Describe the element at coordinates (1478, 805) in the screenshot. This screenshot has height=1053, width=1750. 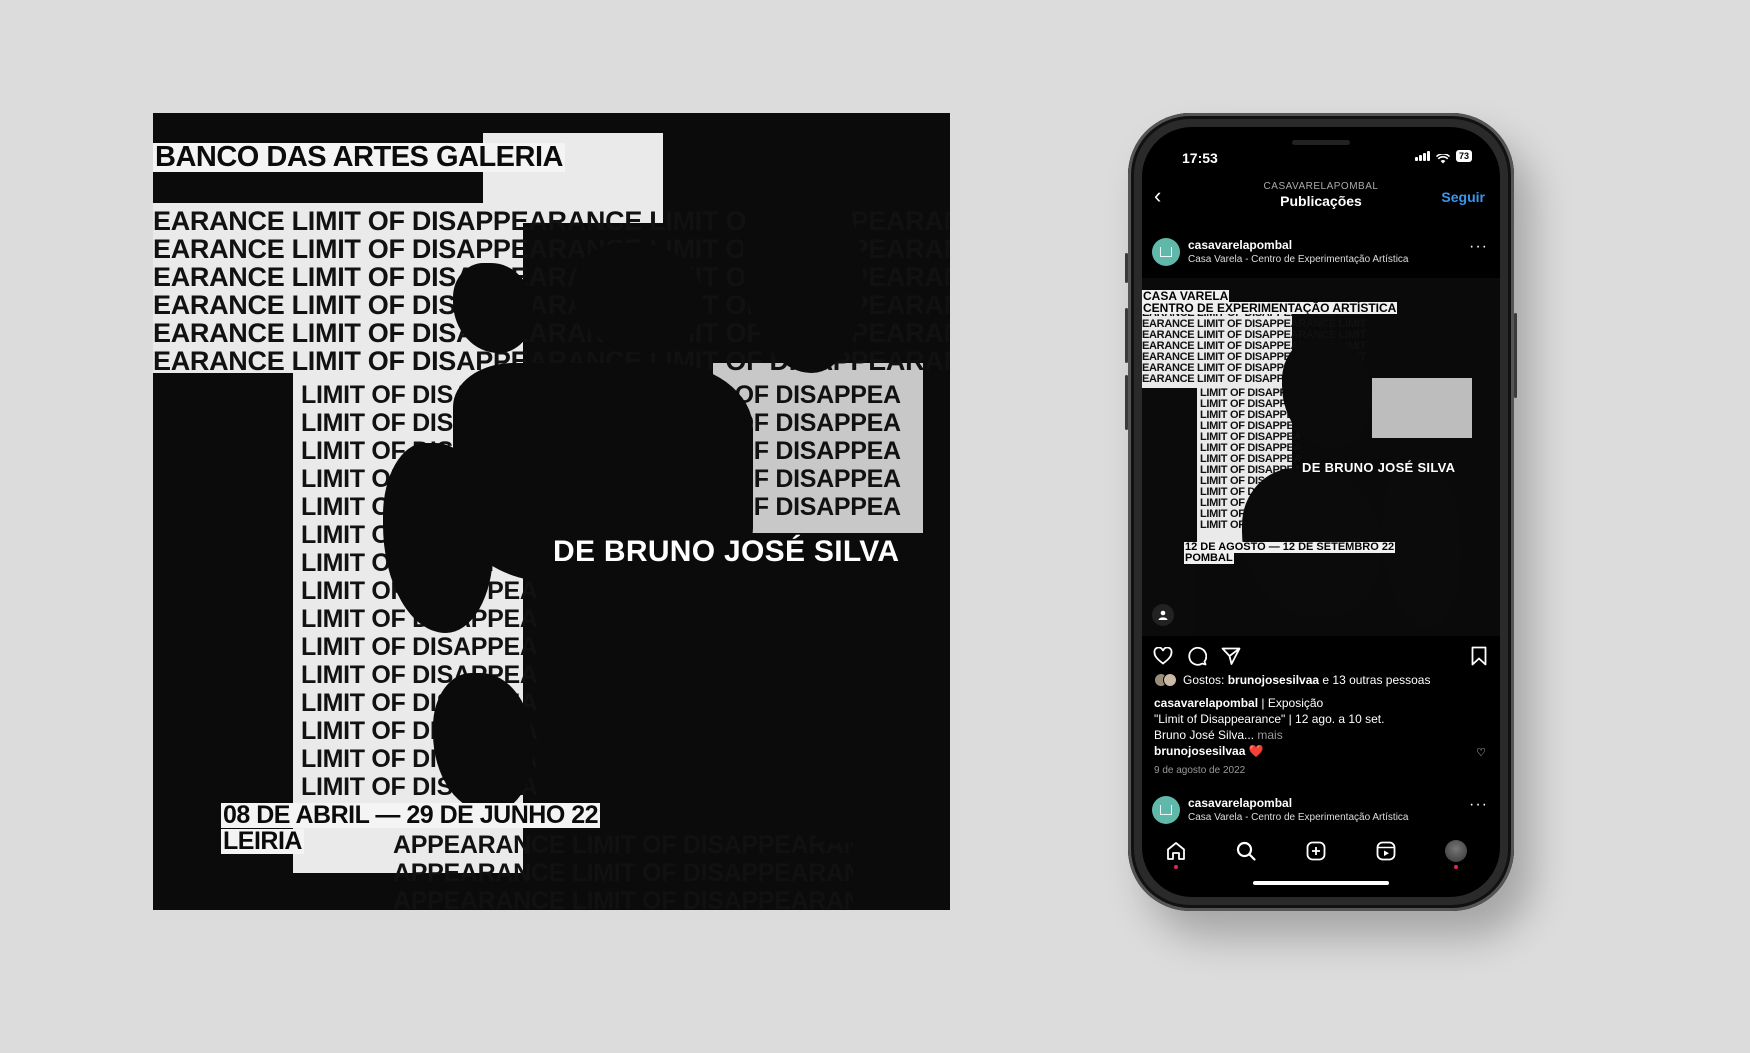
I see `next-more-options-icon: ···` at that location.